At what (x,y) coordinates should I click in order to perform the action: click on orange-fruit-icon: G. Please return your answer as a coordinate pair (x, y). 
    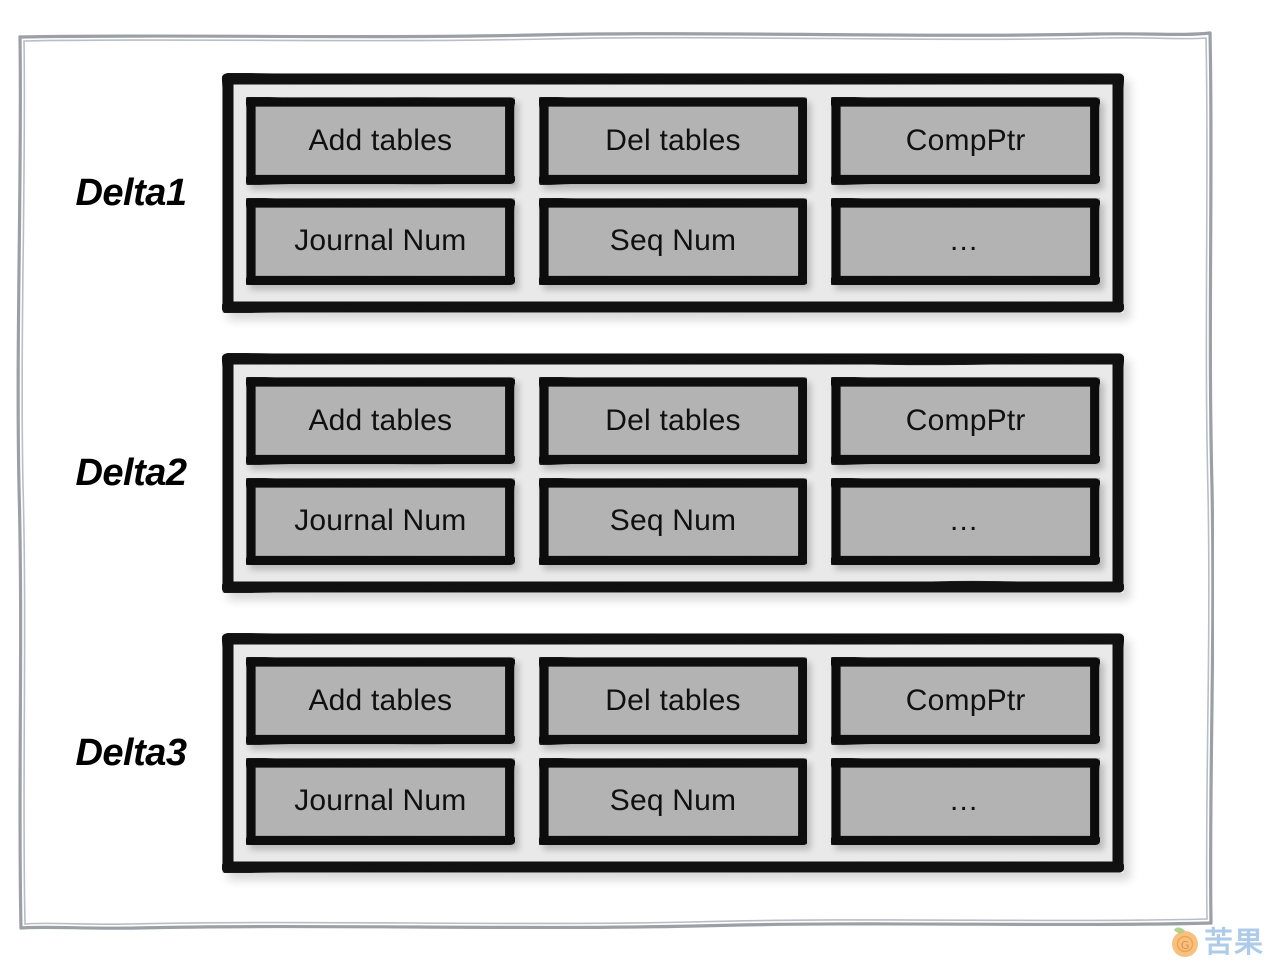
    Looking at the image, I should click on (1185, 942).